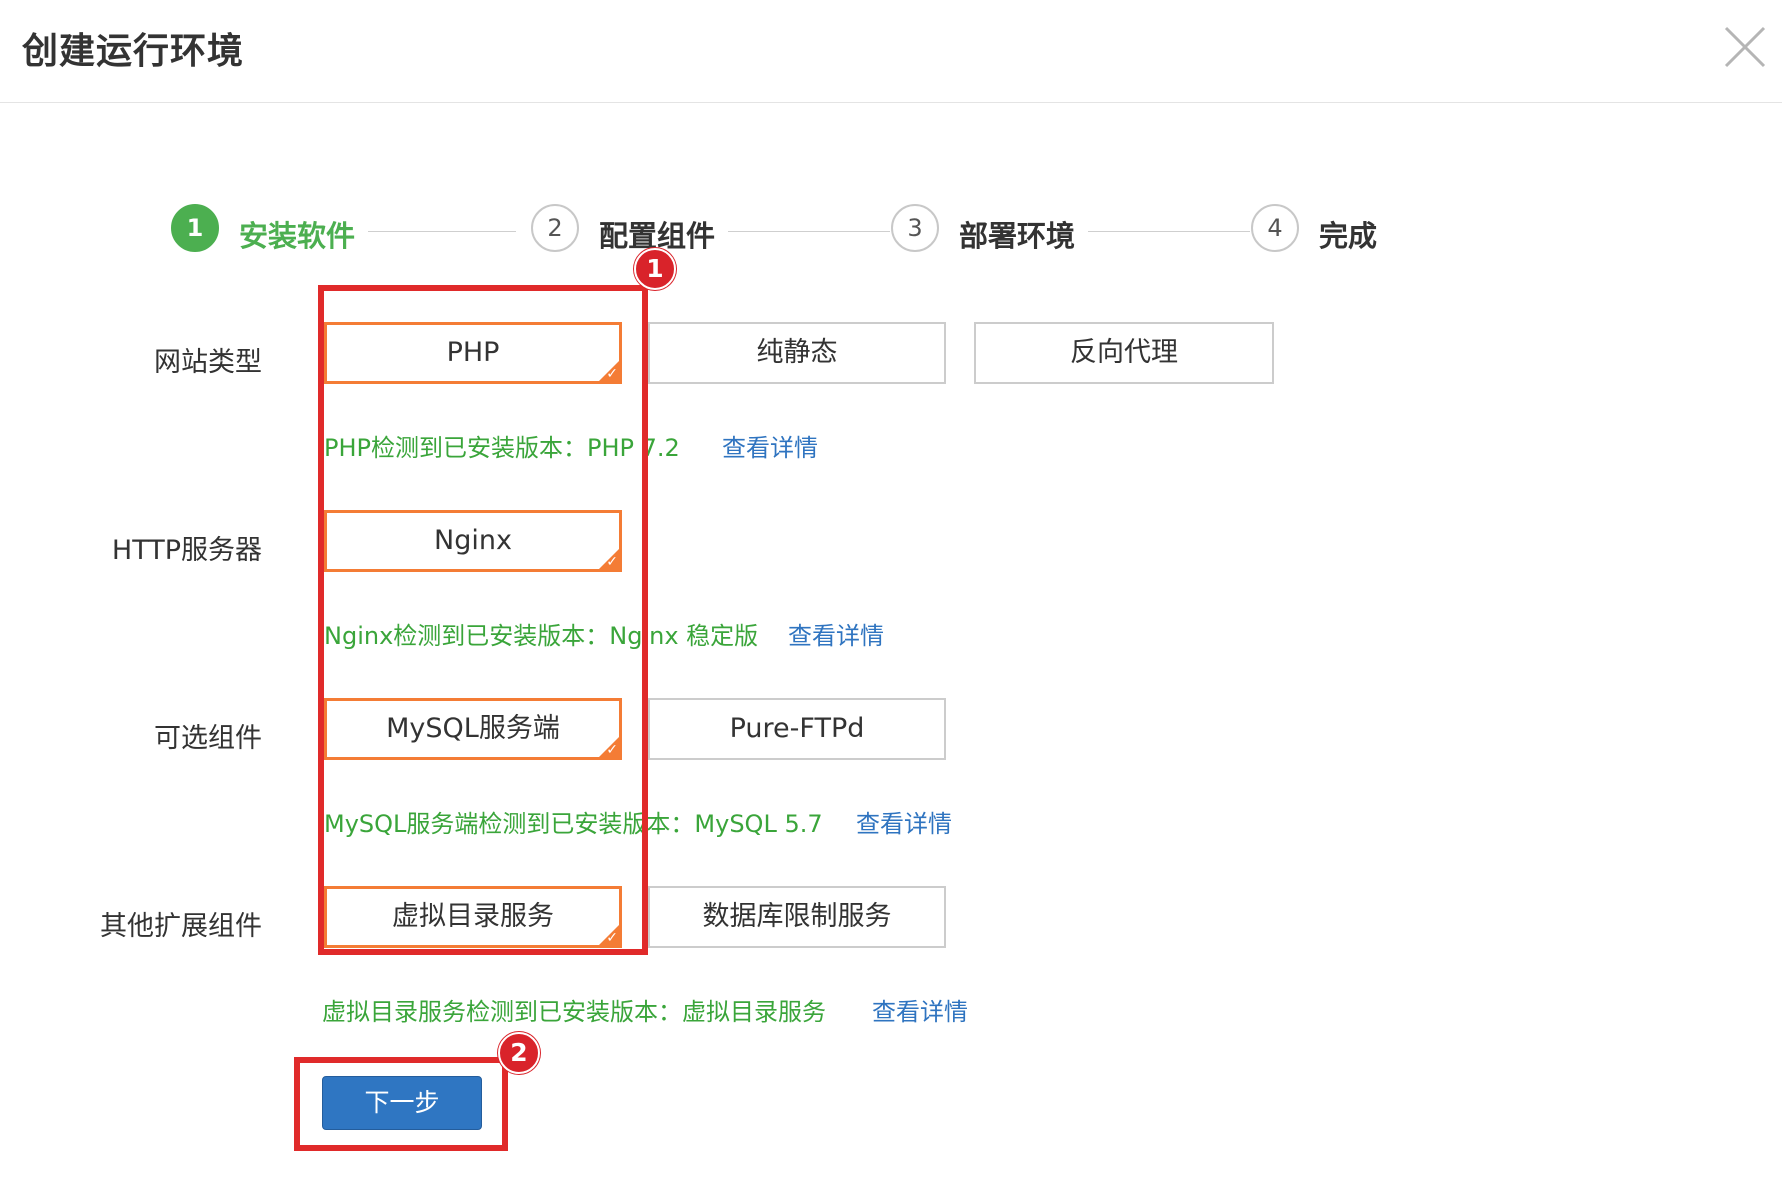 Image resolution: width=1782 pixels, height=1184 pixels. I want to click on option-mysql-server: MySQL服务端 ✓, so click(473, 729).